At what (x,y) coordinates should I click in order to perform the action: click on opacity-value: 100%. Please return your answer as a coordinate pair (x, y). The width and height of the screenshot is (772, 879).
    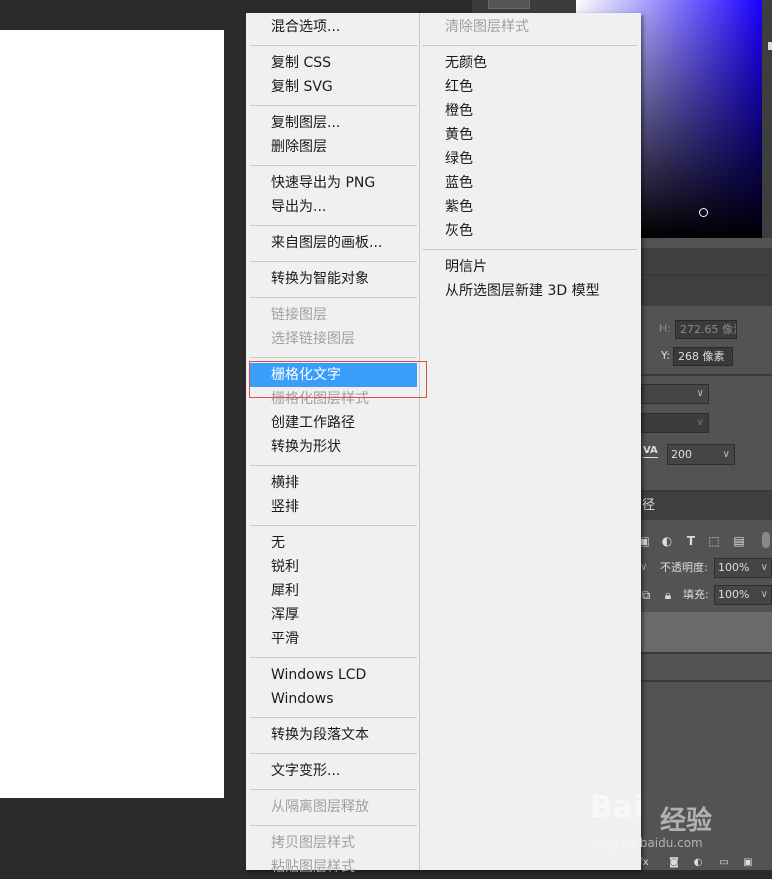
    Looking at the image, I should click on (734, 567).